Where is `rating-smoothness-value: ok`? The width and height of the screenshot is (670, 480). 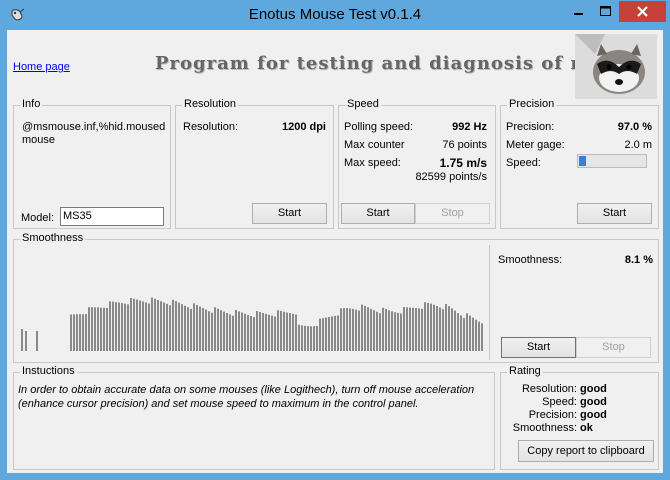
rating-smoothness-value: ok is located at coordinates (586, 428).